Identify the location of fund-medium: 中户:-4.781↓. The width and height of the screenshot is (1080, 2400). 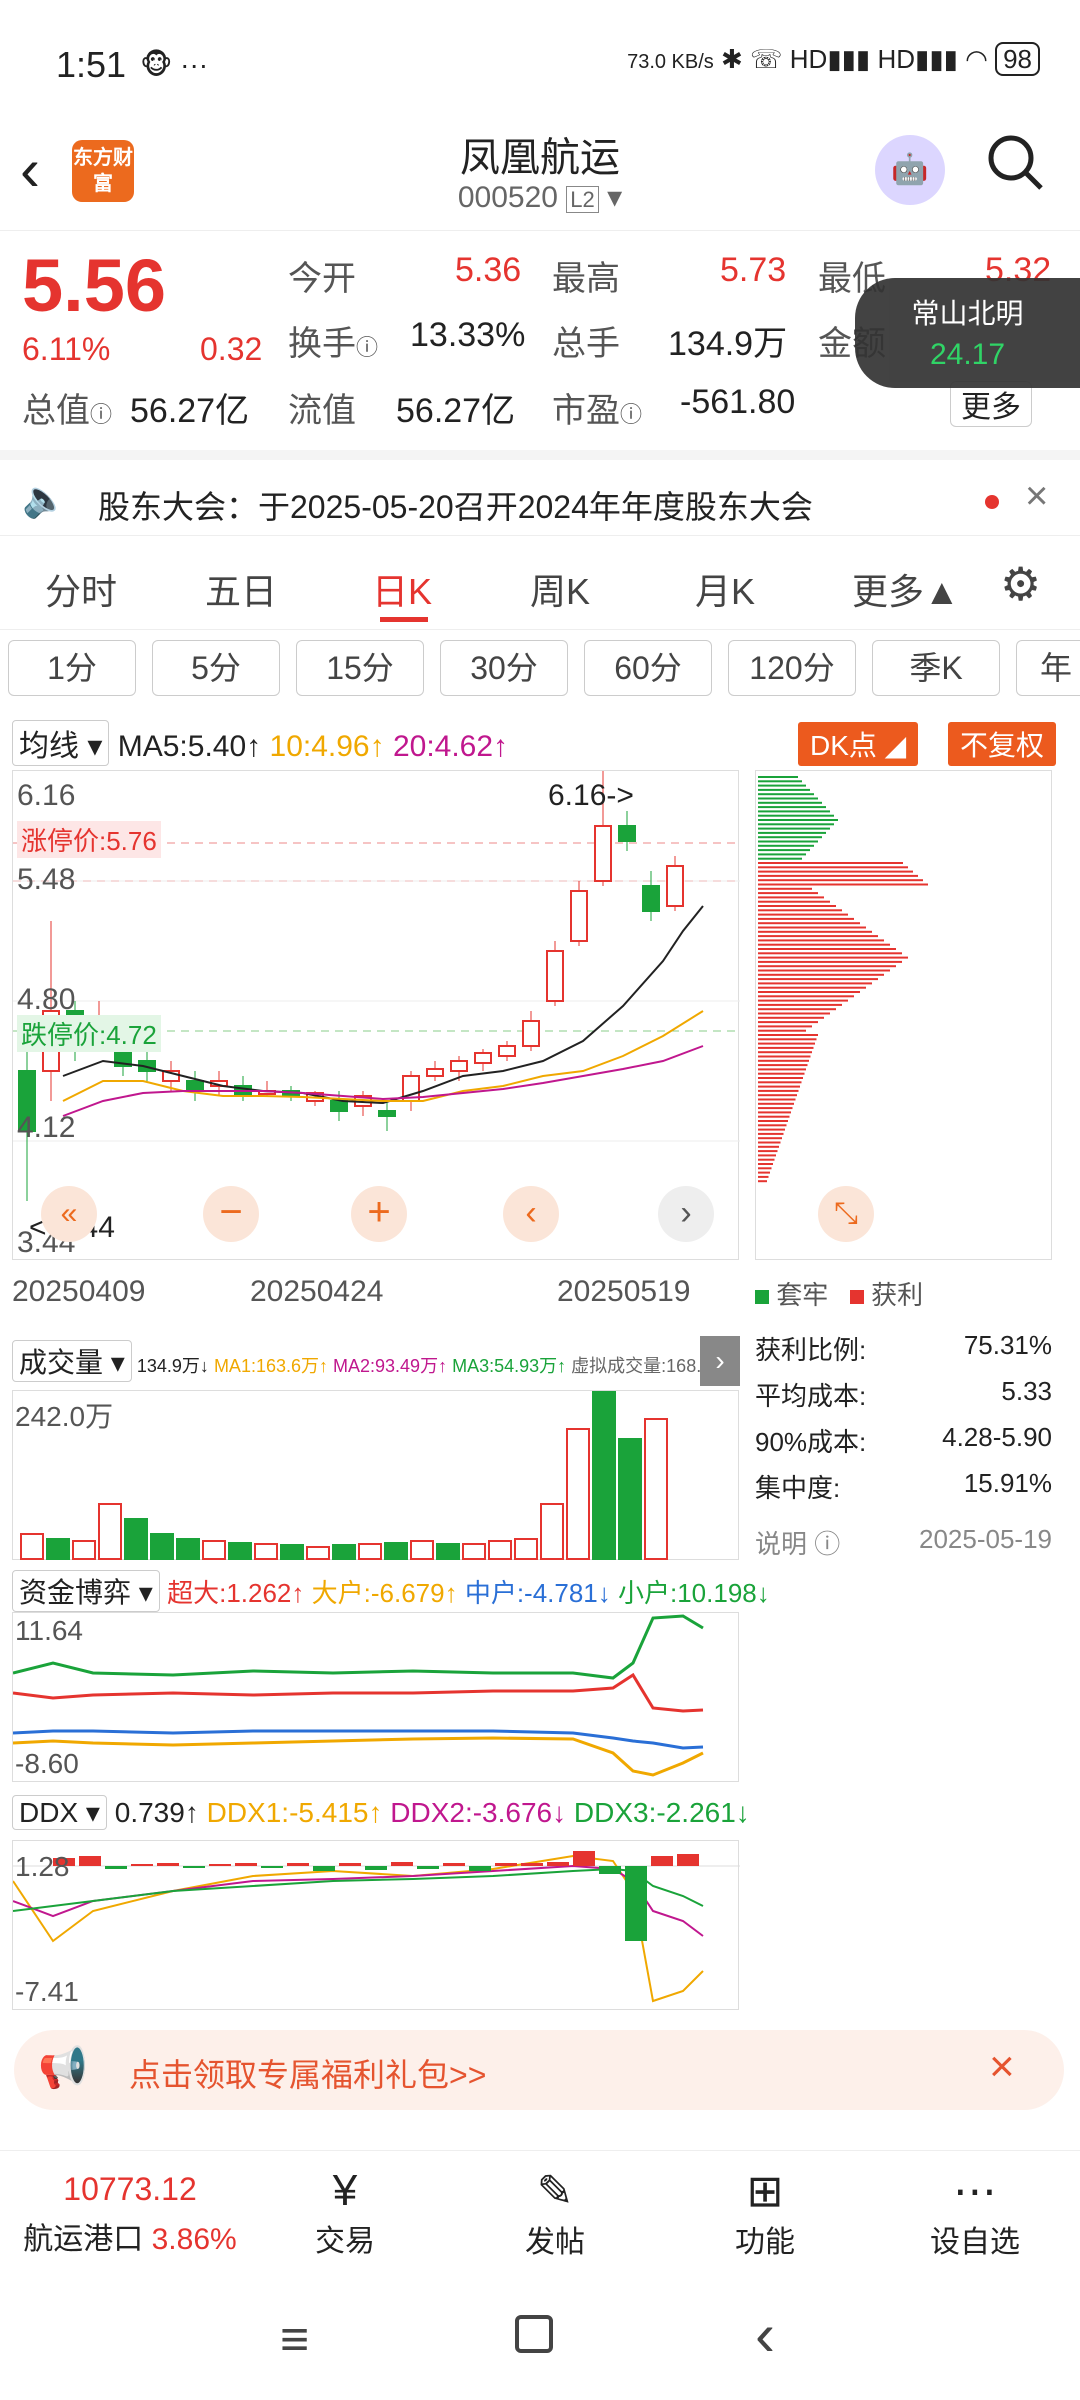
(537, 1593).